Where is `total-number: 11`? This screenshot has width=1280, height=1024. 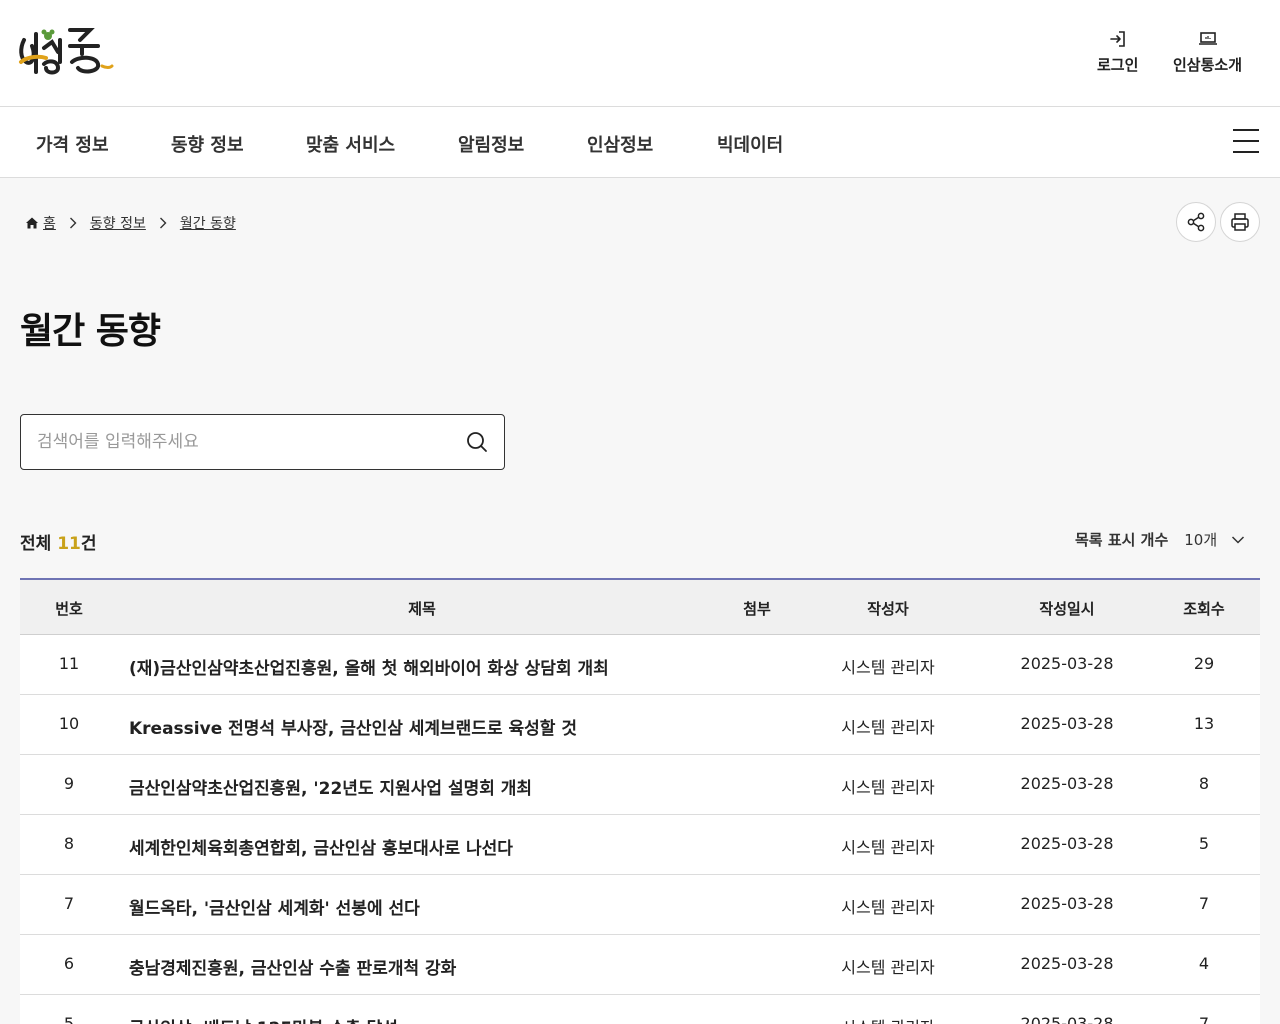 total-number: 11 is located at coordinates (69, 544).